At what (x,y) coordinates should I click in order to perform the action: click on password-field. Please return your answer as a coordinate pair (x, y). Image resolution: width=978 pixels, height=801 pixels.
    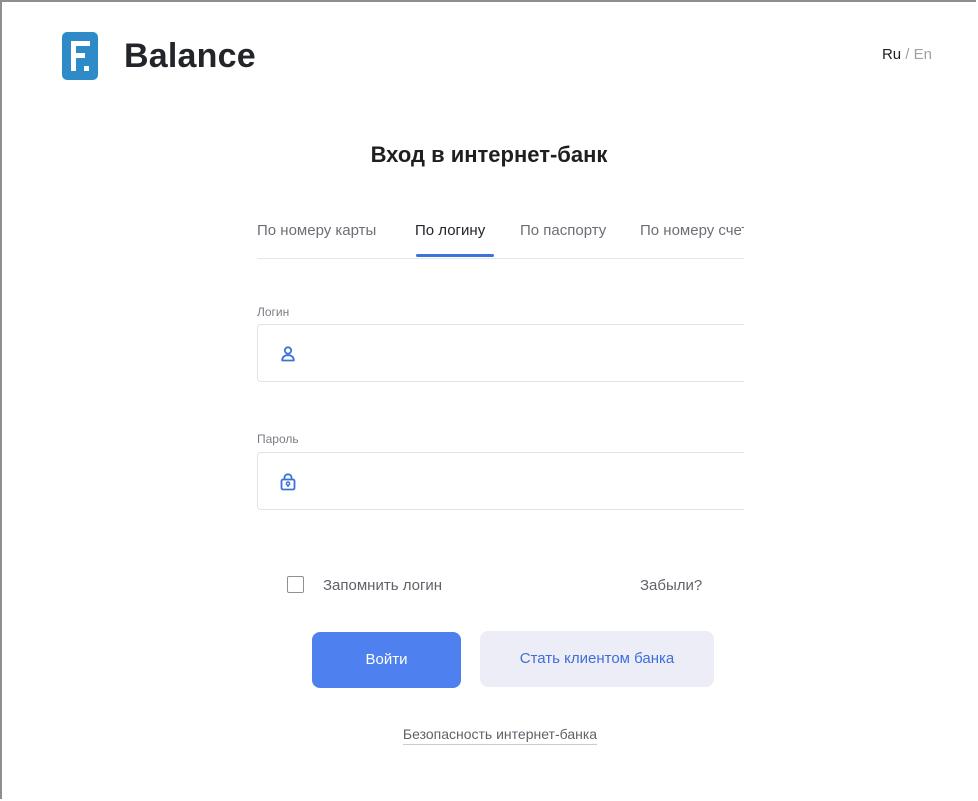
    Looking at the image, I should click on (507, 481).